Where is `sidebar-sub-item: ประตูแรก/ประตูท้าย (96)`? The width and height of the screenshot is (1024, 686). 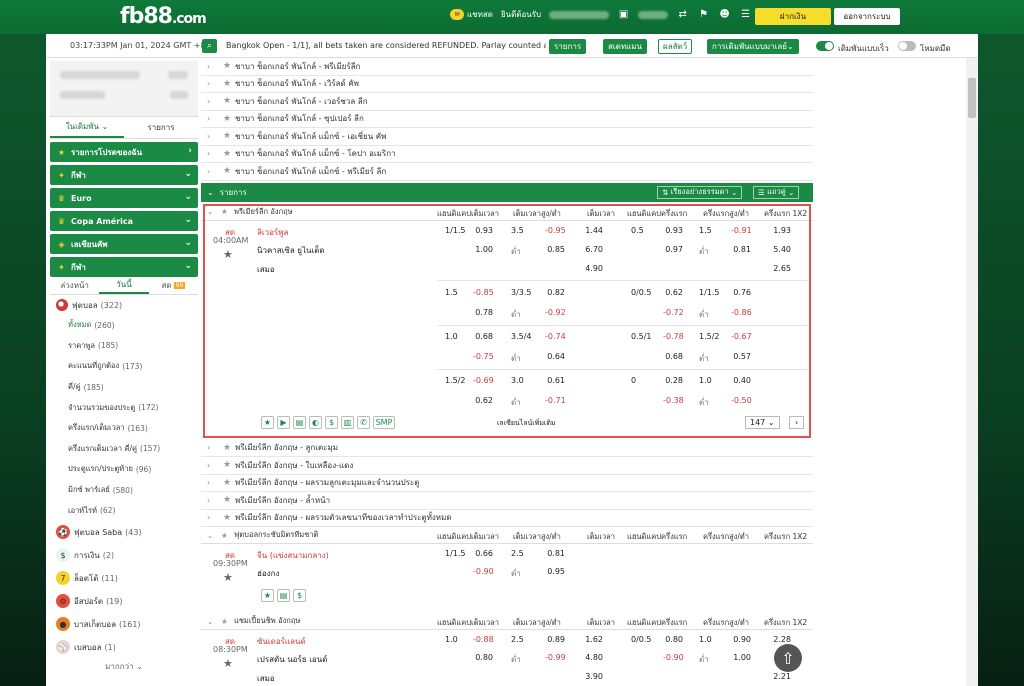 sidebar-sub-item: ประตูแรก/ประตูท้าย (96) is located at coordinates (124, 469).